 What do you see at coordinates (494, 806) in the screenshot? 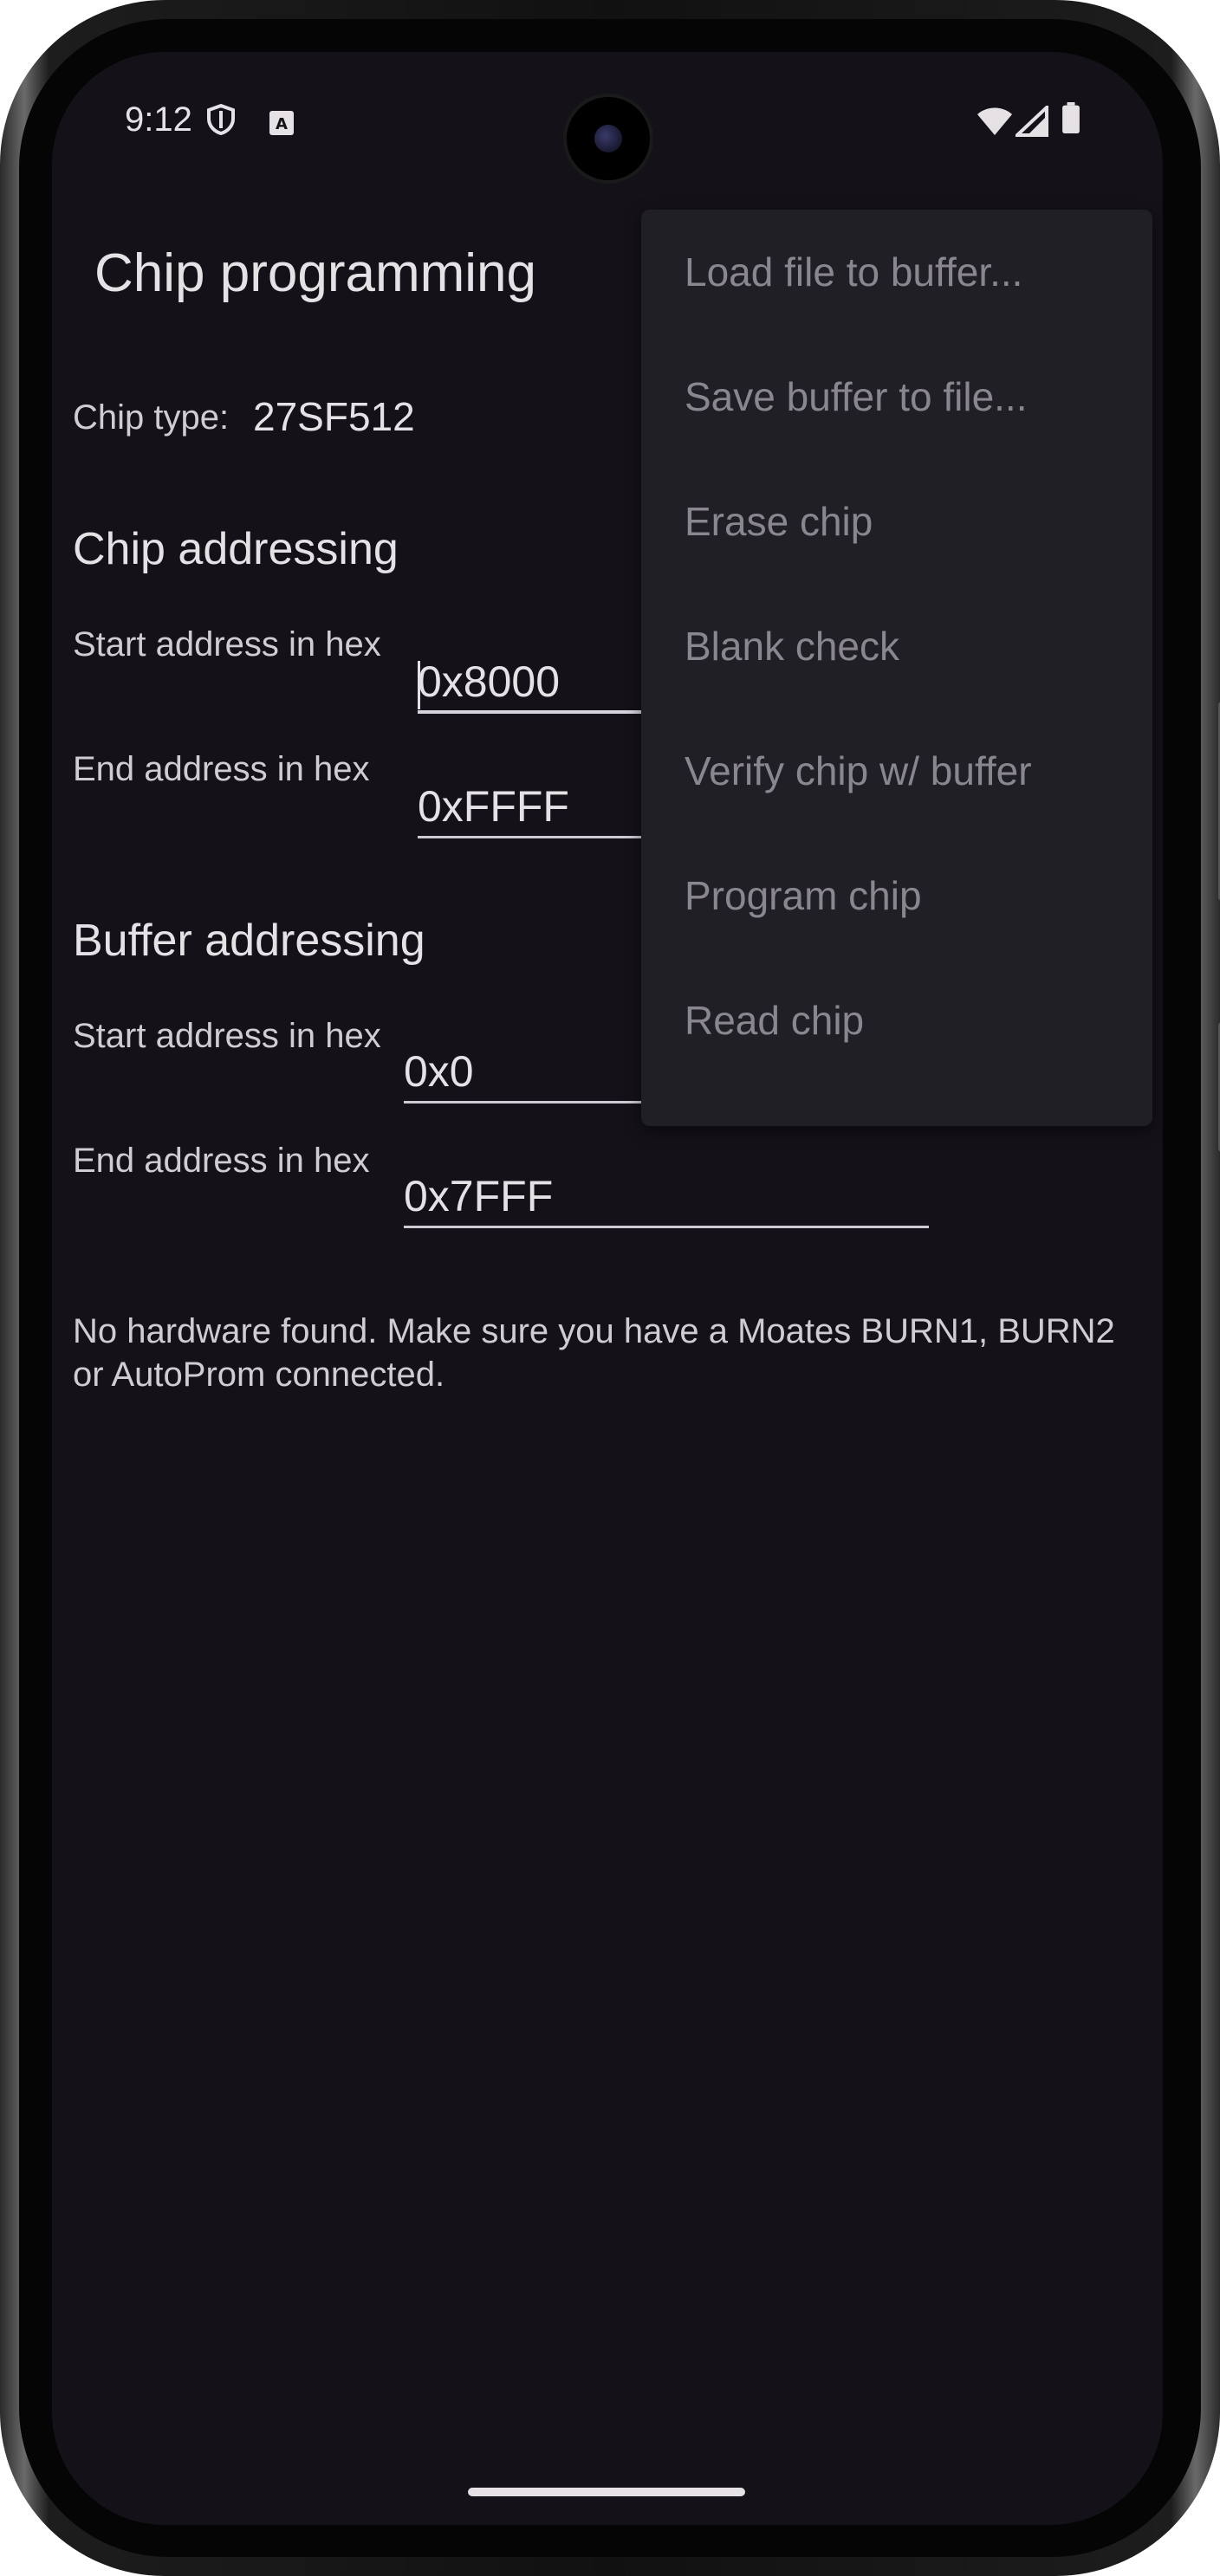
I see `chip-end-address-value: 0xFFFF` at bounding box center [494, 806].